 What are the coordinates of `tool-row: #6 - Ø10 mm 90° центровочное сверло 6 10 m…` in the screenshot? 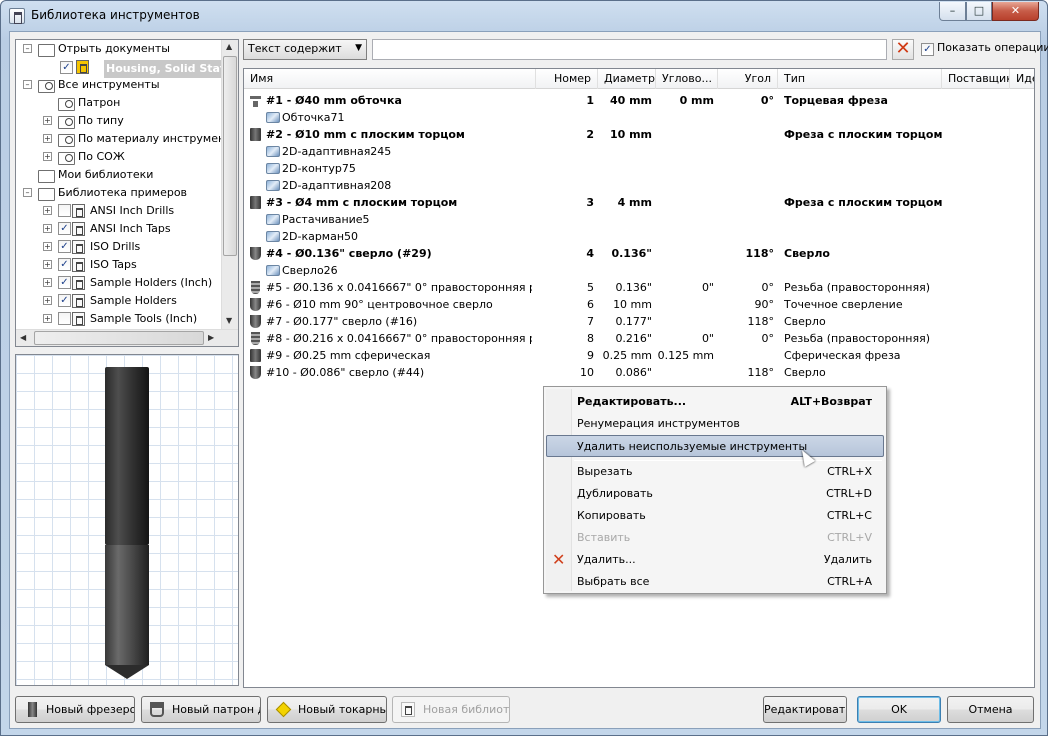 It's located at (639, 304).